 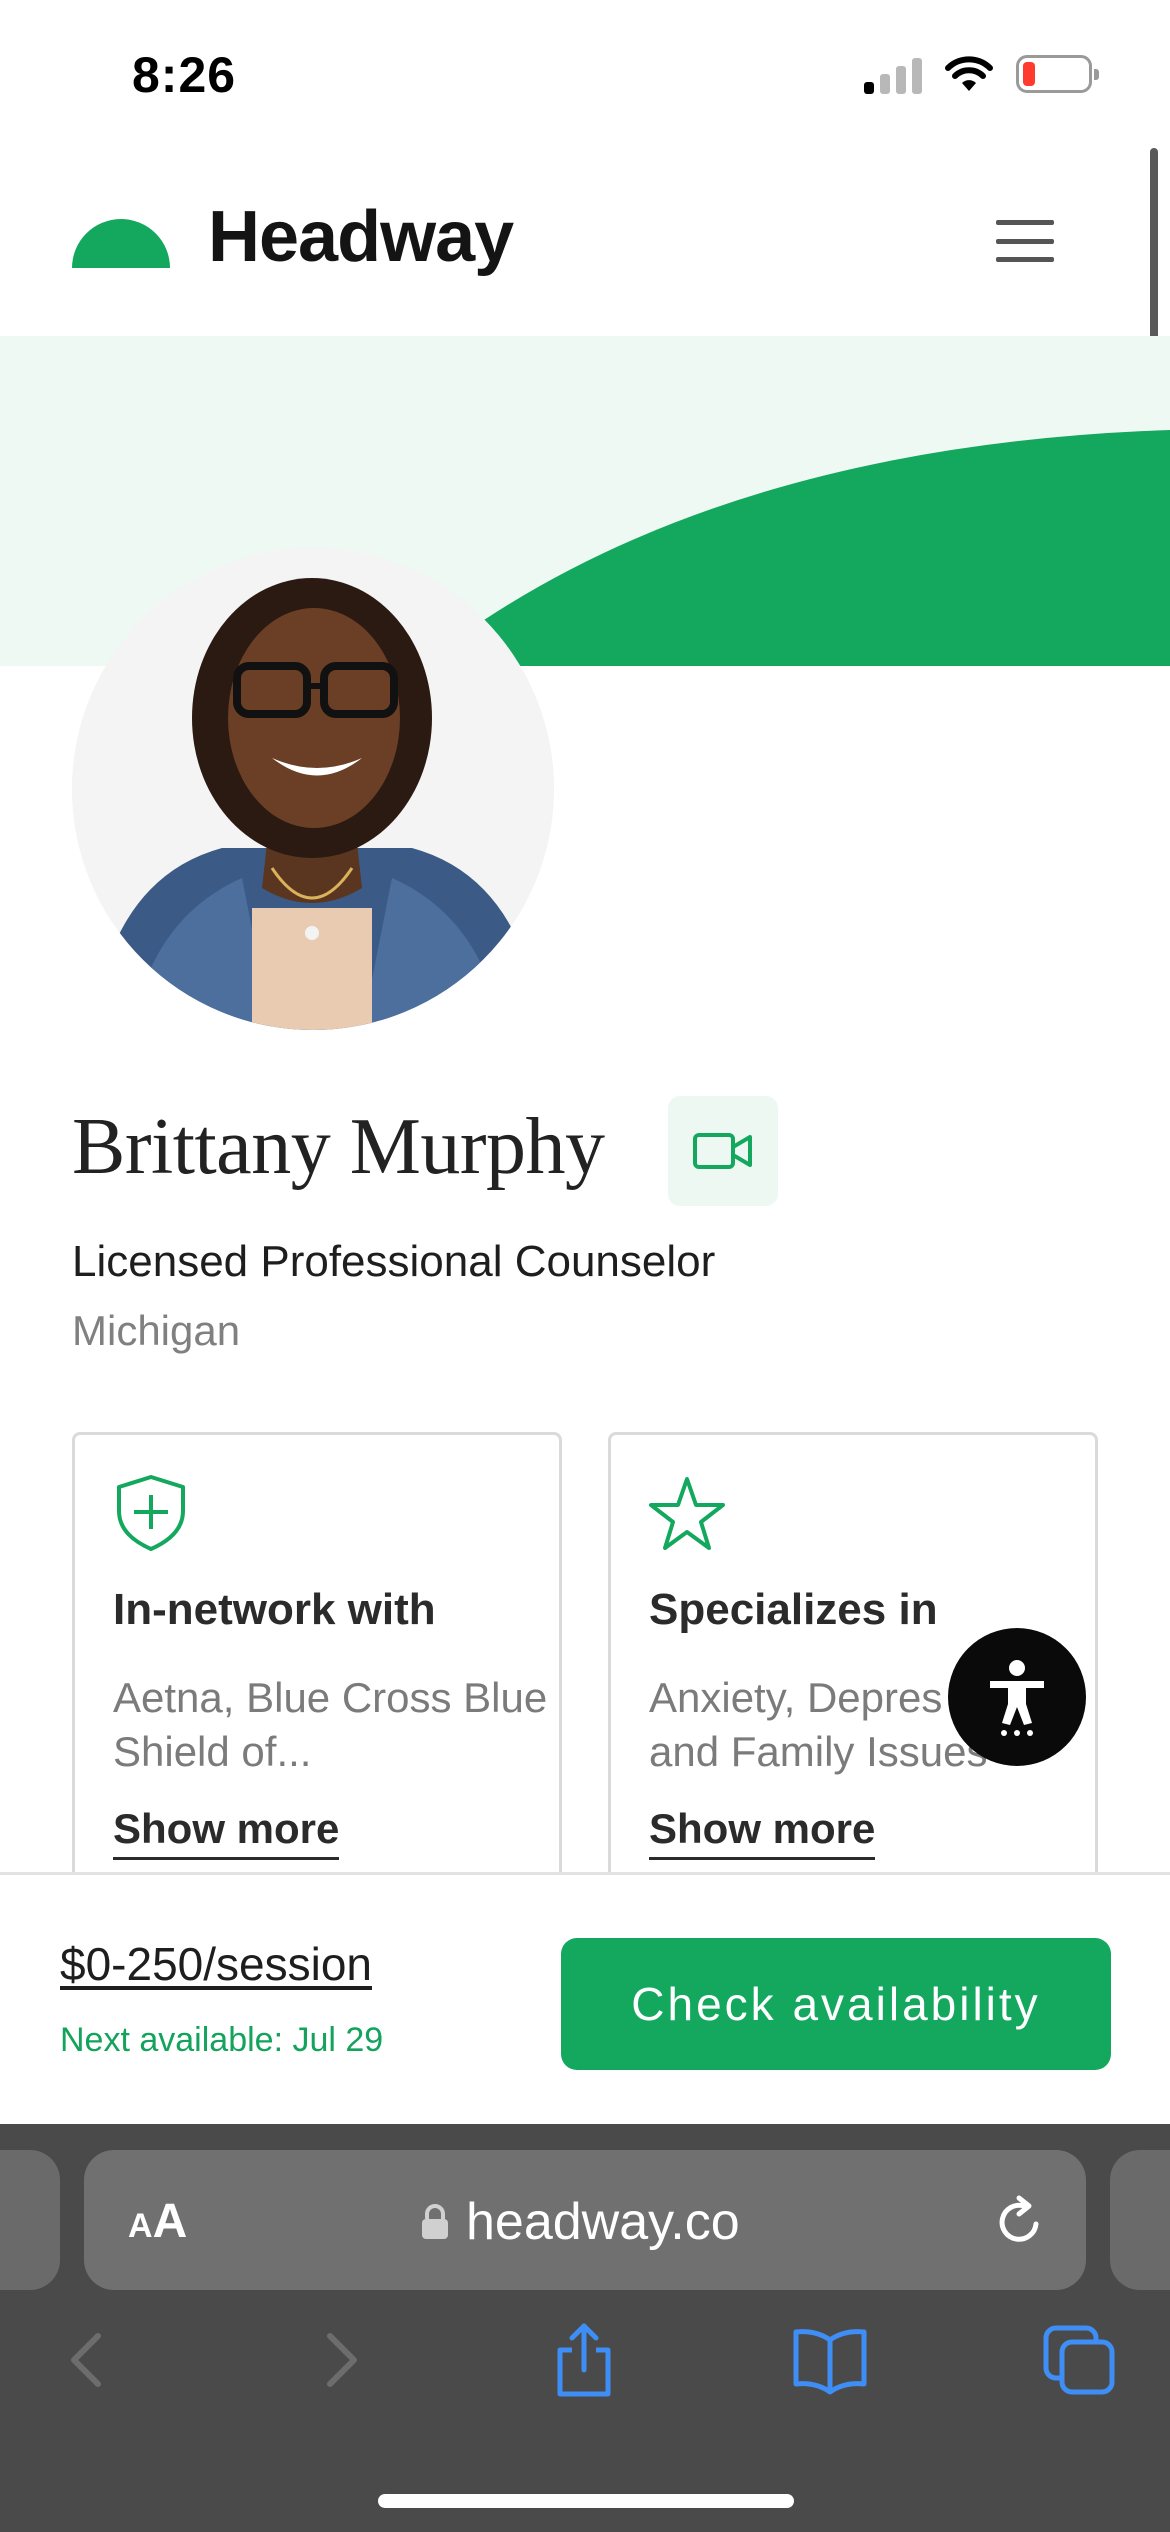 What do you see at coordinates (1020, 2222) in the screenshot?
I see `reload-icon` at bounding box center [1020, 2222].